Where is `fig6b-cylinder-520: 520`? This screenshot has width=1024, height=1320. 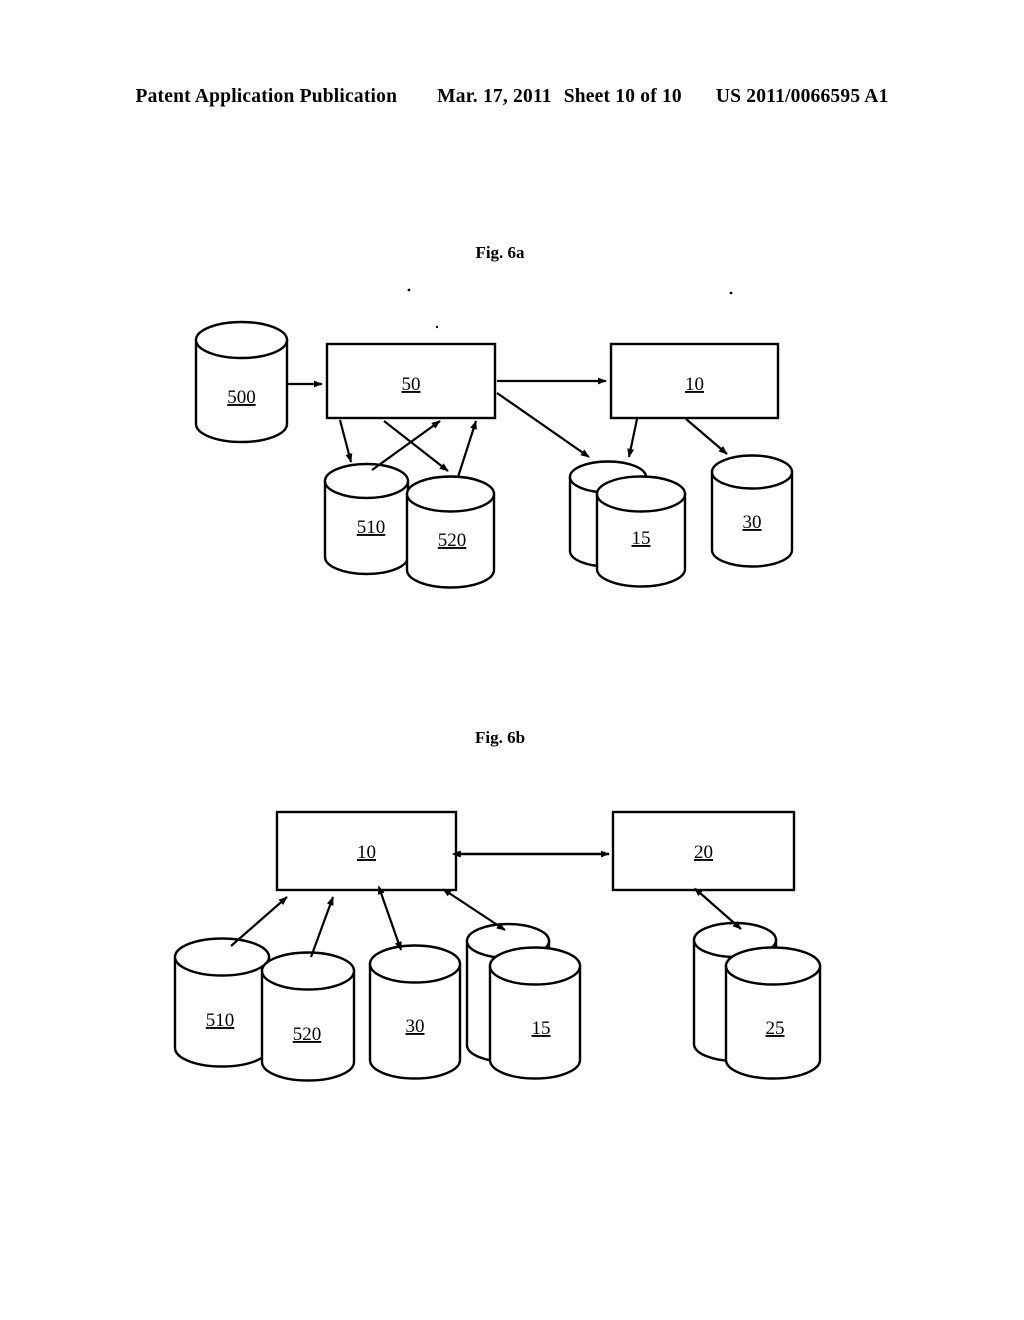
fig6b-cylinder-520: 520 is located at coordinates (308, 1016).